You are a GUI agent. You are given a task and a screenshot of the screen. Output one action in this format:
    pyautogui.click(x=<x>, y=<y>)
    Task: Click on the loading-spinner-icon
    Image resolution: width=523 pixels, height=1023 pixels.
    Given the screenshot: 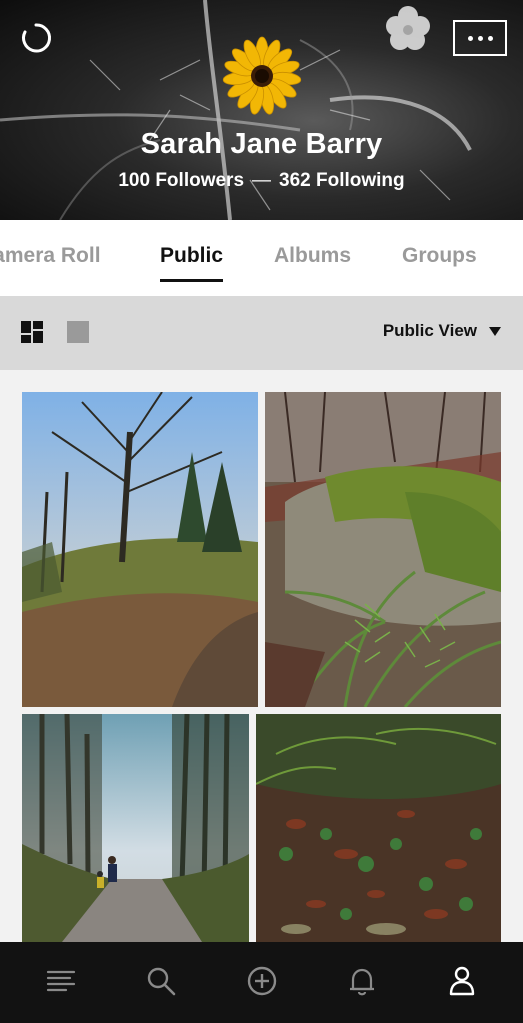 What is the action you would take?
    pyautogui.click(x=37, y=38)
    